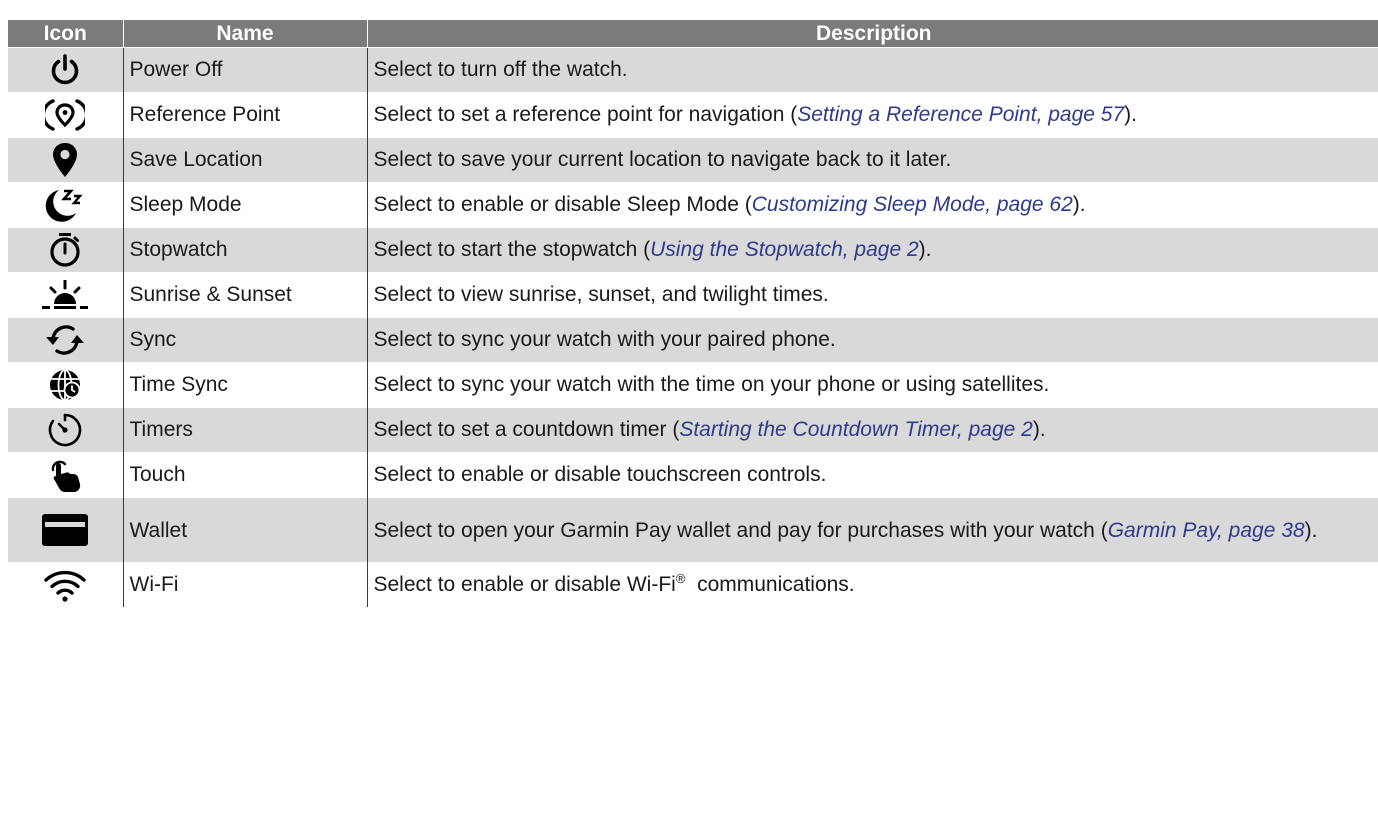 The image size is (1378, 828). Describe the element at coordinates (244, 475) in the screenshot. I see `name-cell: Touch` at that location.